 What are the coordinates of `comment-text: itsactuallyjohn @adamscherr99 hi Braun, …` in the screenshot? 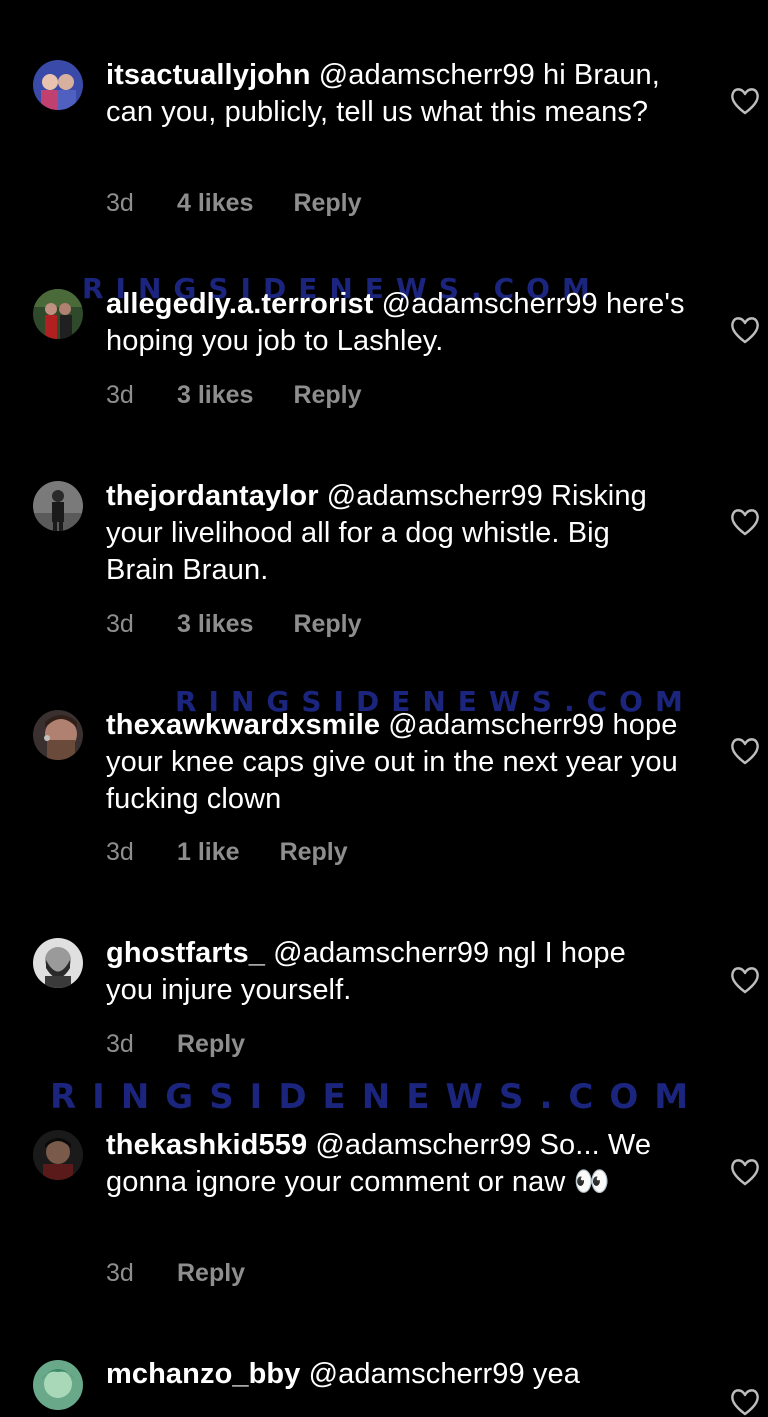 It's located at (396, 94).